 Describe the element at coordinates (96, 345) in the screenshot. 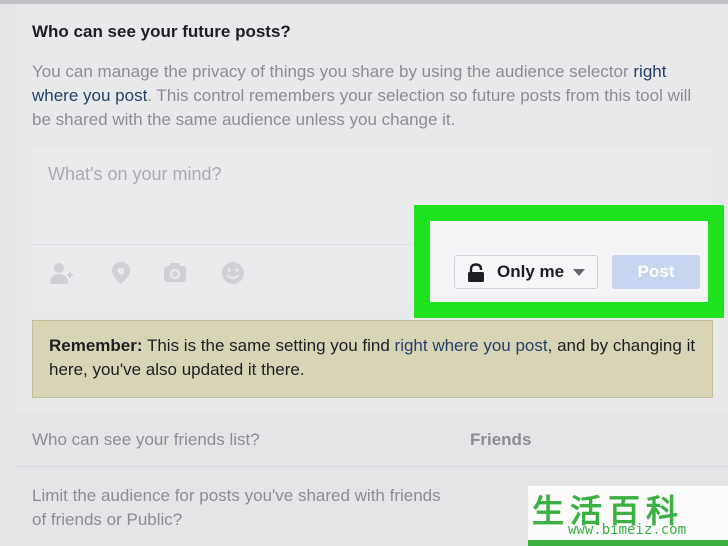

I see `remember-bold-label: Remember:` at that location.